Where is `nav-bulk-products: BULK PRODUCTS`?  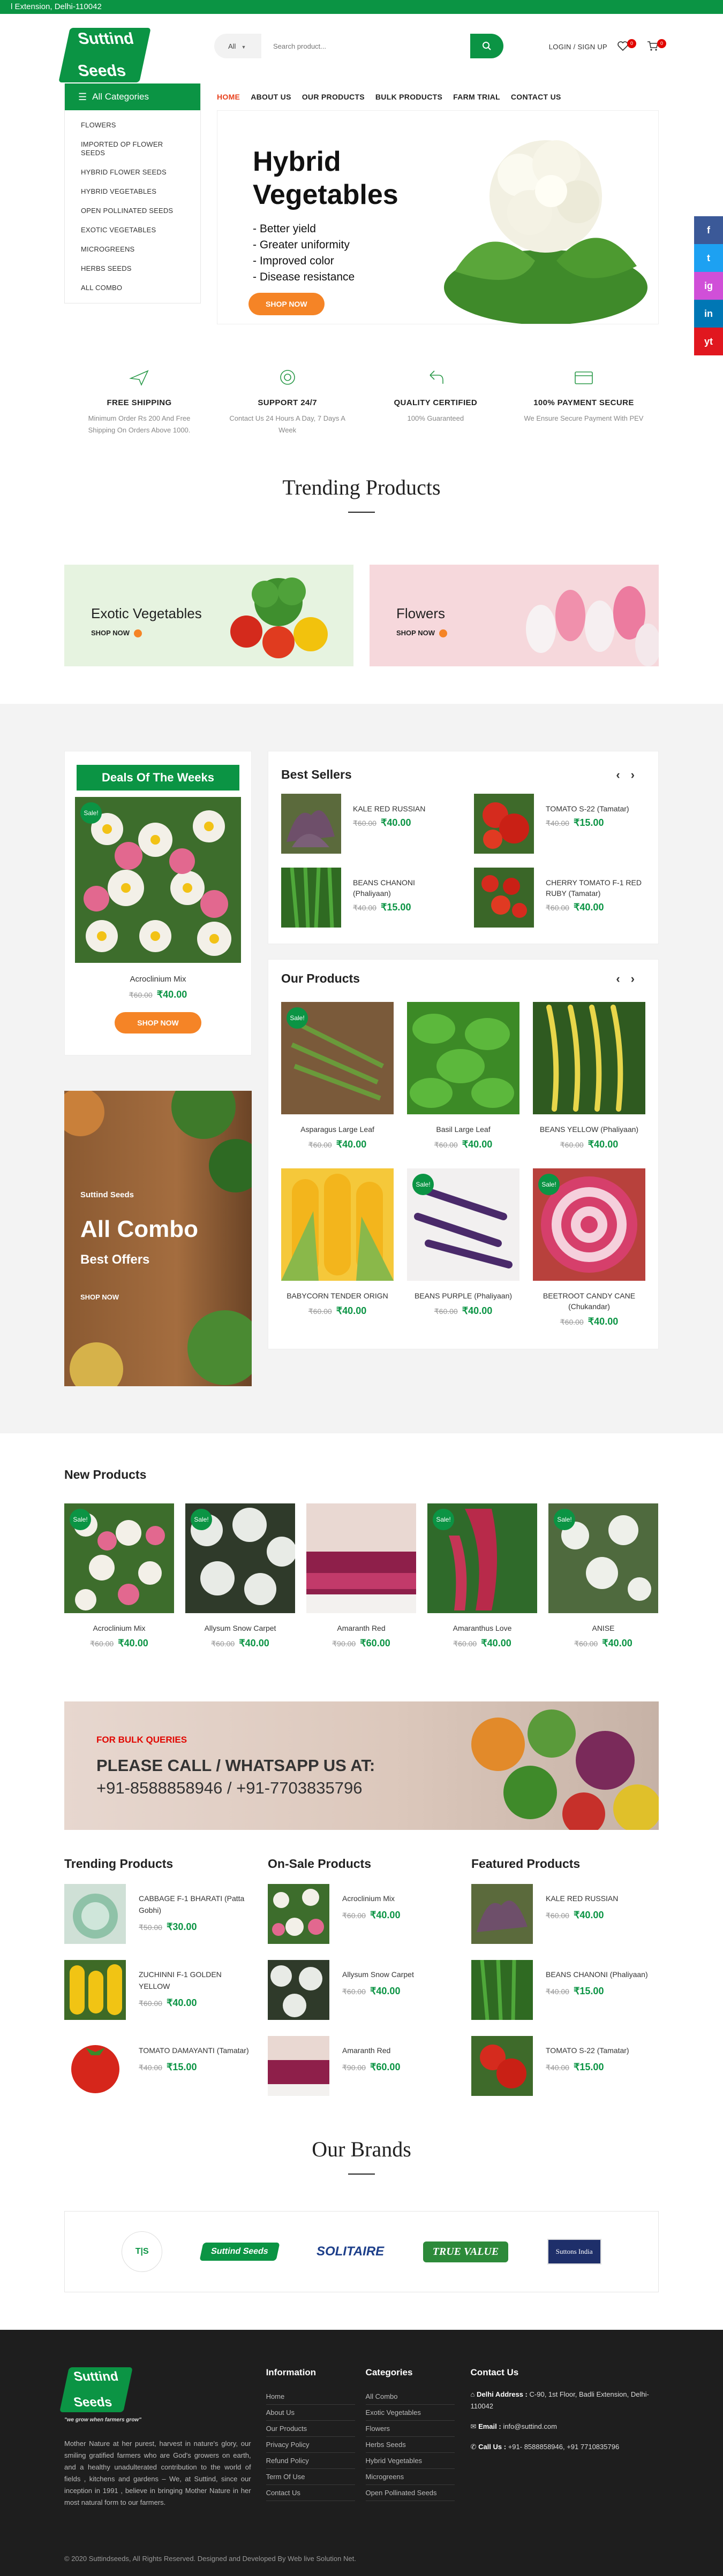
nav-bulk-products: BULK PRODUCTS is located at coordinates (408, 97).